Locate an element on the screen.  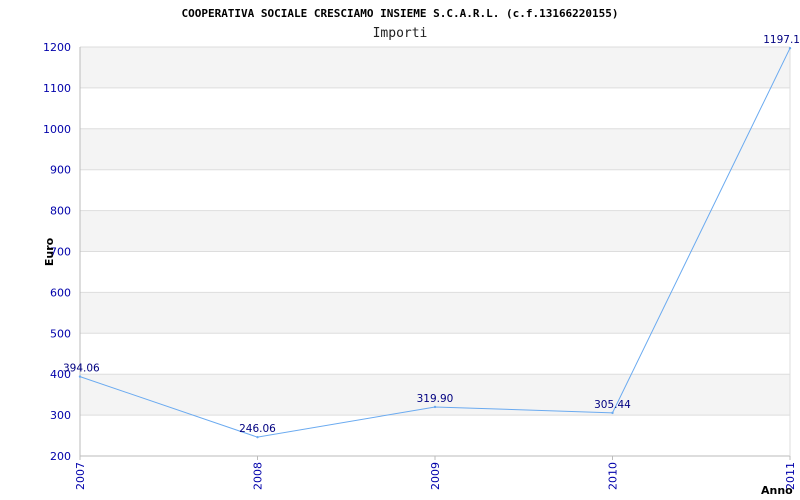
y-tick-label: 900 is located at coordinates (60, 170).